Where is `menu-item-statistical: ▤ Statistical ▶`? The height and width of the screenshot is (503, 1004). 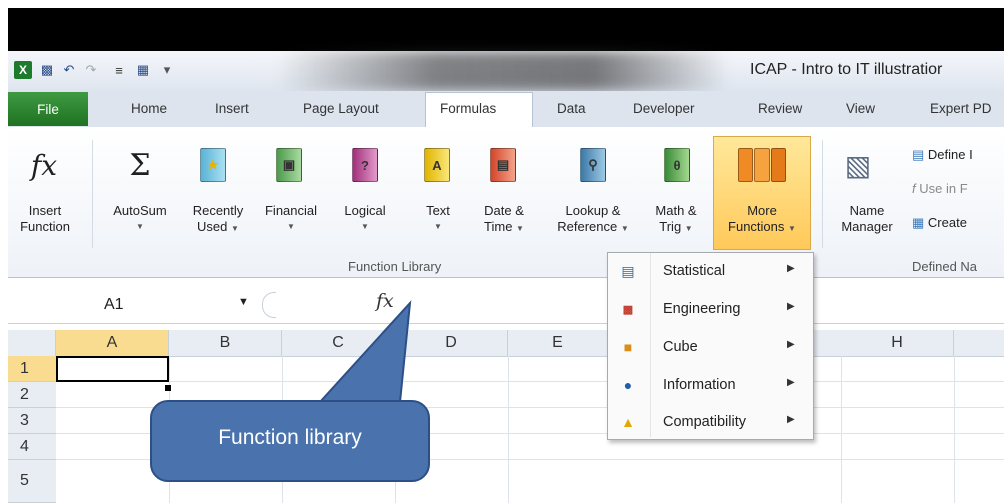 menu-item-statistical: ▤ Statistical ▶ is located at coordinates (709, 272).